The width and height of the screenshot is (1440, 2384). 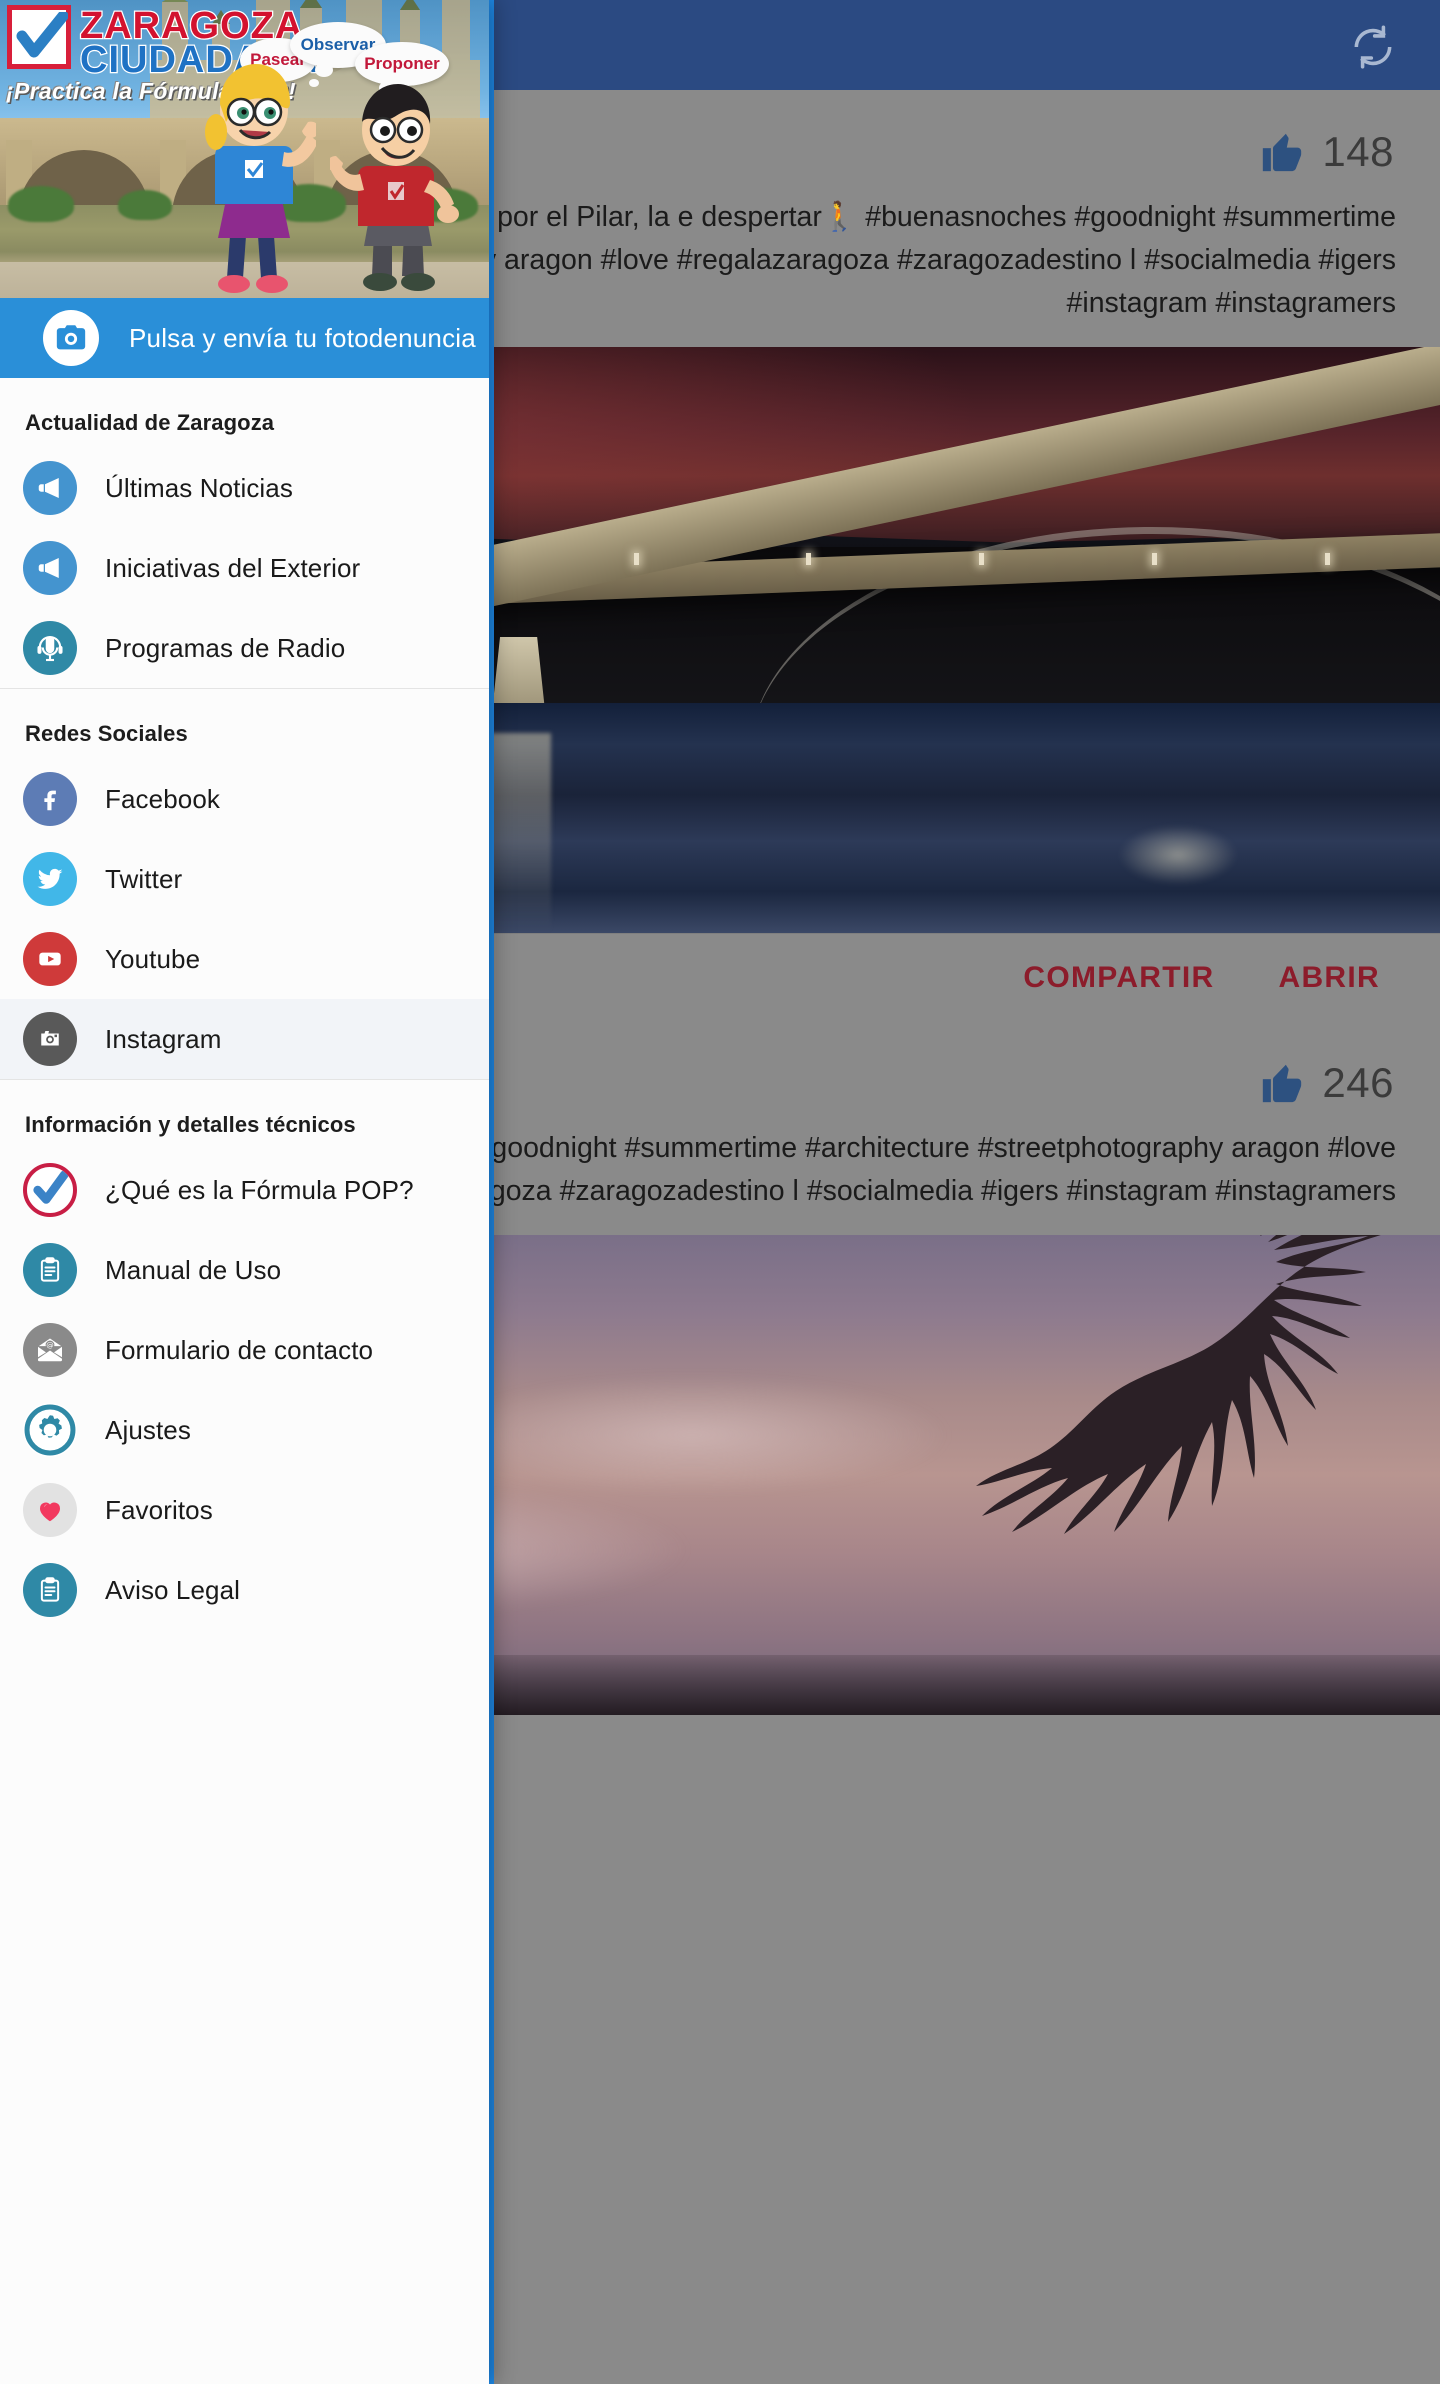 I want to click on sidebar-item-label: ¿Qué es la Fórmula POP?, so click(x=259, y=1189).